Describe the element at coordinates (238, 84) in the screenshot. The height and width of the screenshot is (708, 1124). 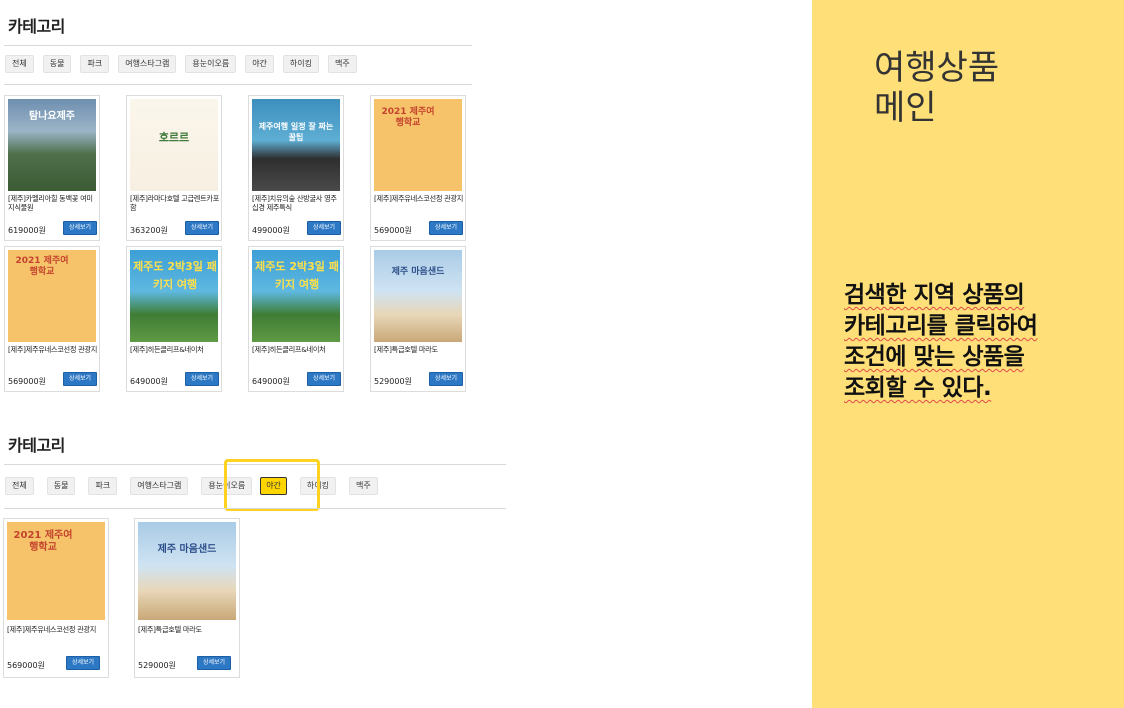
I see `section1-divider-bottom` at that location.